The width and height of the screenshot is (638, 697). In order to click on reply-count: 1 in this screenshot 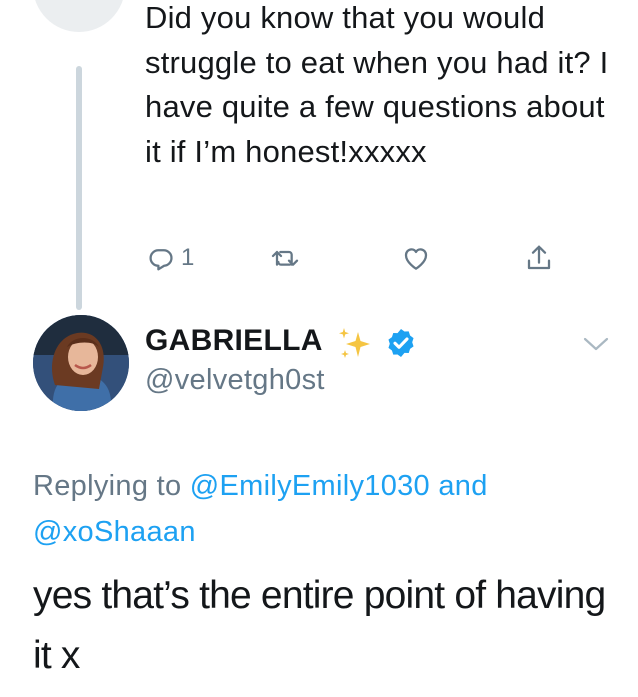, I will do `click(188, 257)`.